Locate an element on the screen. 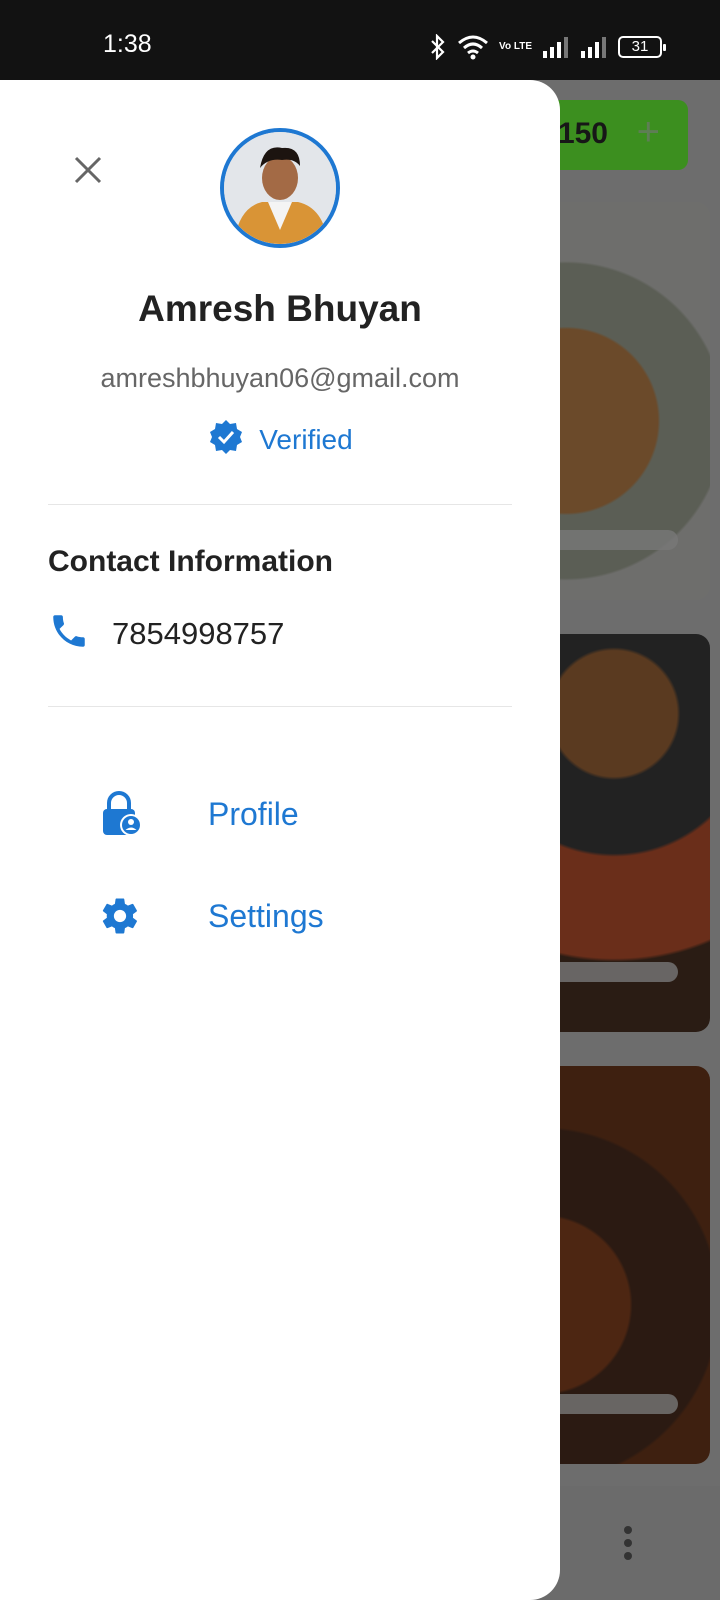 The width and height of the screenshot is (720, 1600). contact-info-title: Contact Information is located at coordinates (190, 561).